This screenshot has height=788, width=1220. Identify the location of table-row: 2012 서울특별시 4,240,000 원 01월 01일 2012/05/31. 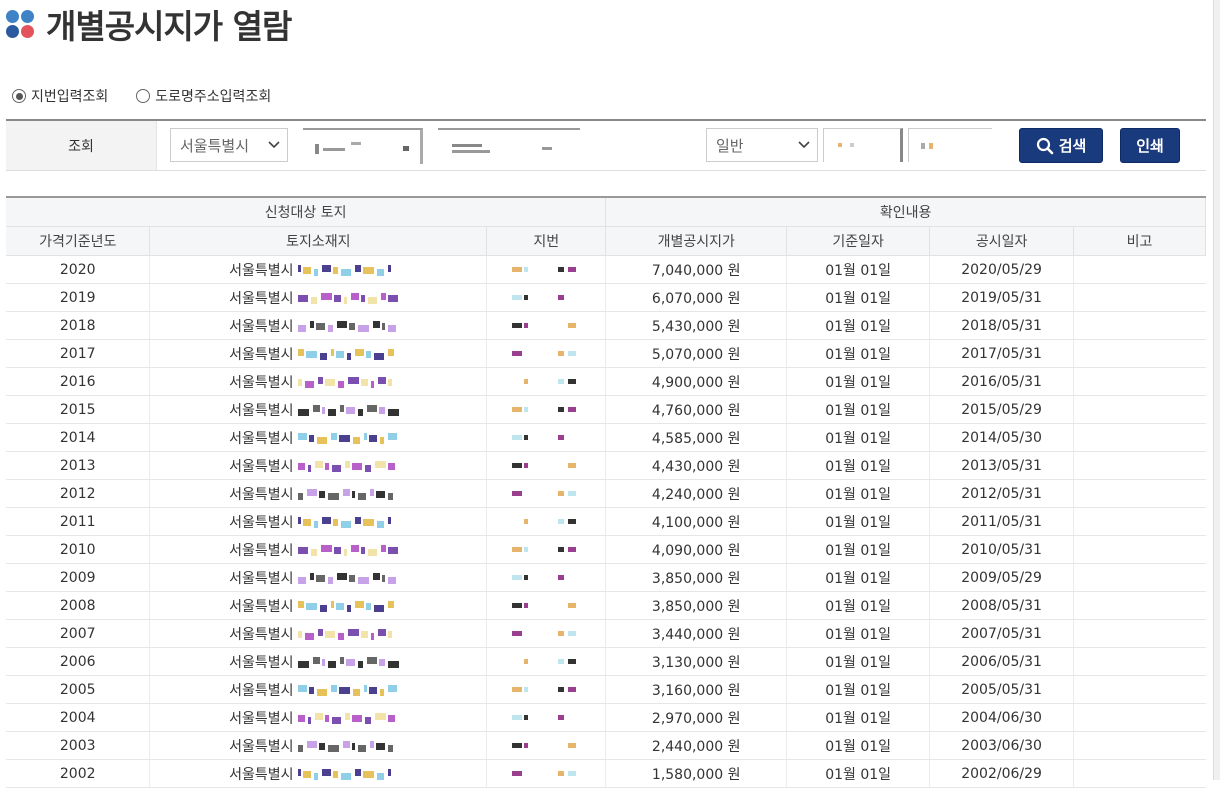
(606, 493).